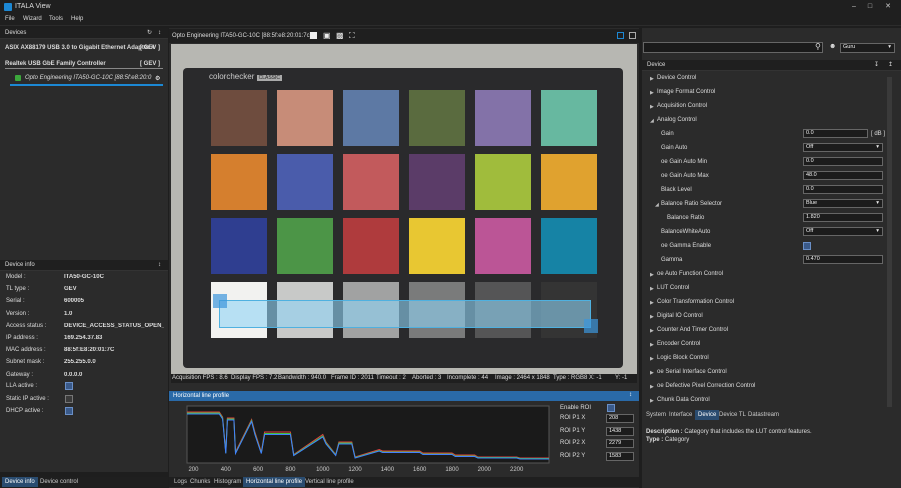 The image size is (901, 488). What do you see at coordinates (149, 33) in the screenshot?
I see `refresh-icon: ↻` at bounding box center [149, 33].